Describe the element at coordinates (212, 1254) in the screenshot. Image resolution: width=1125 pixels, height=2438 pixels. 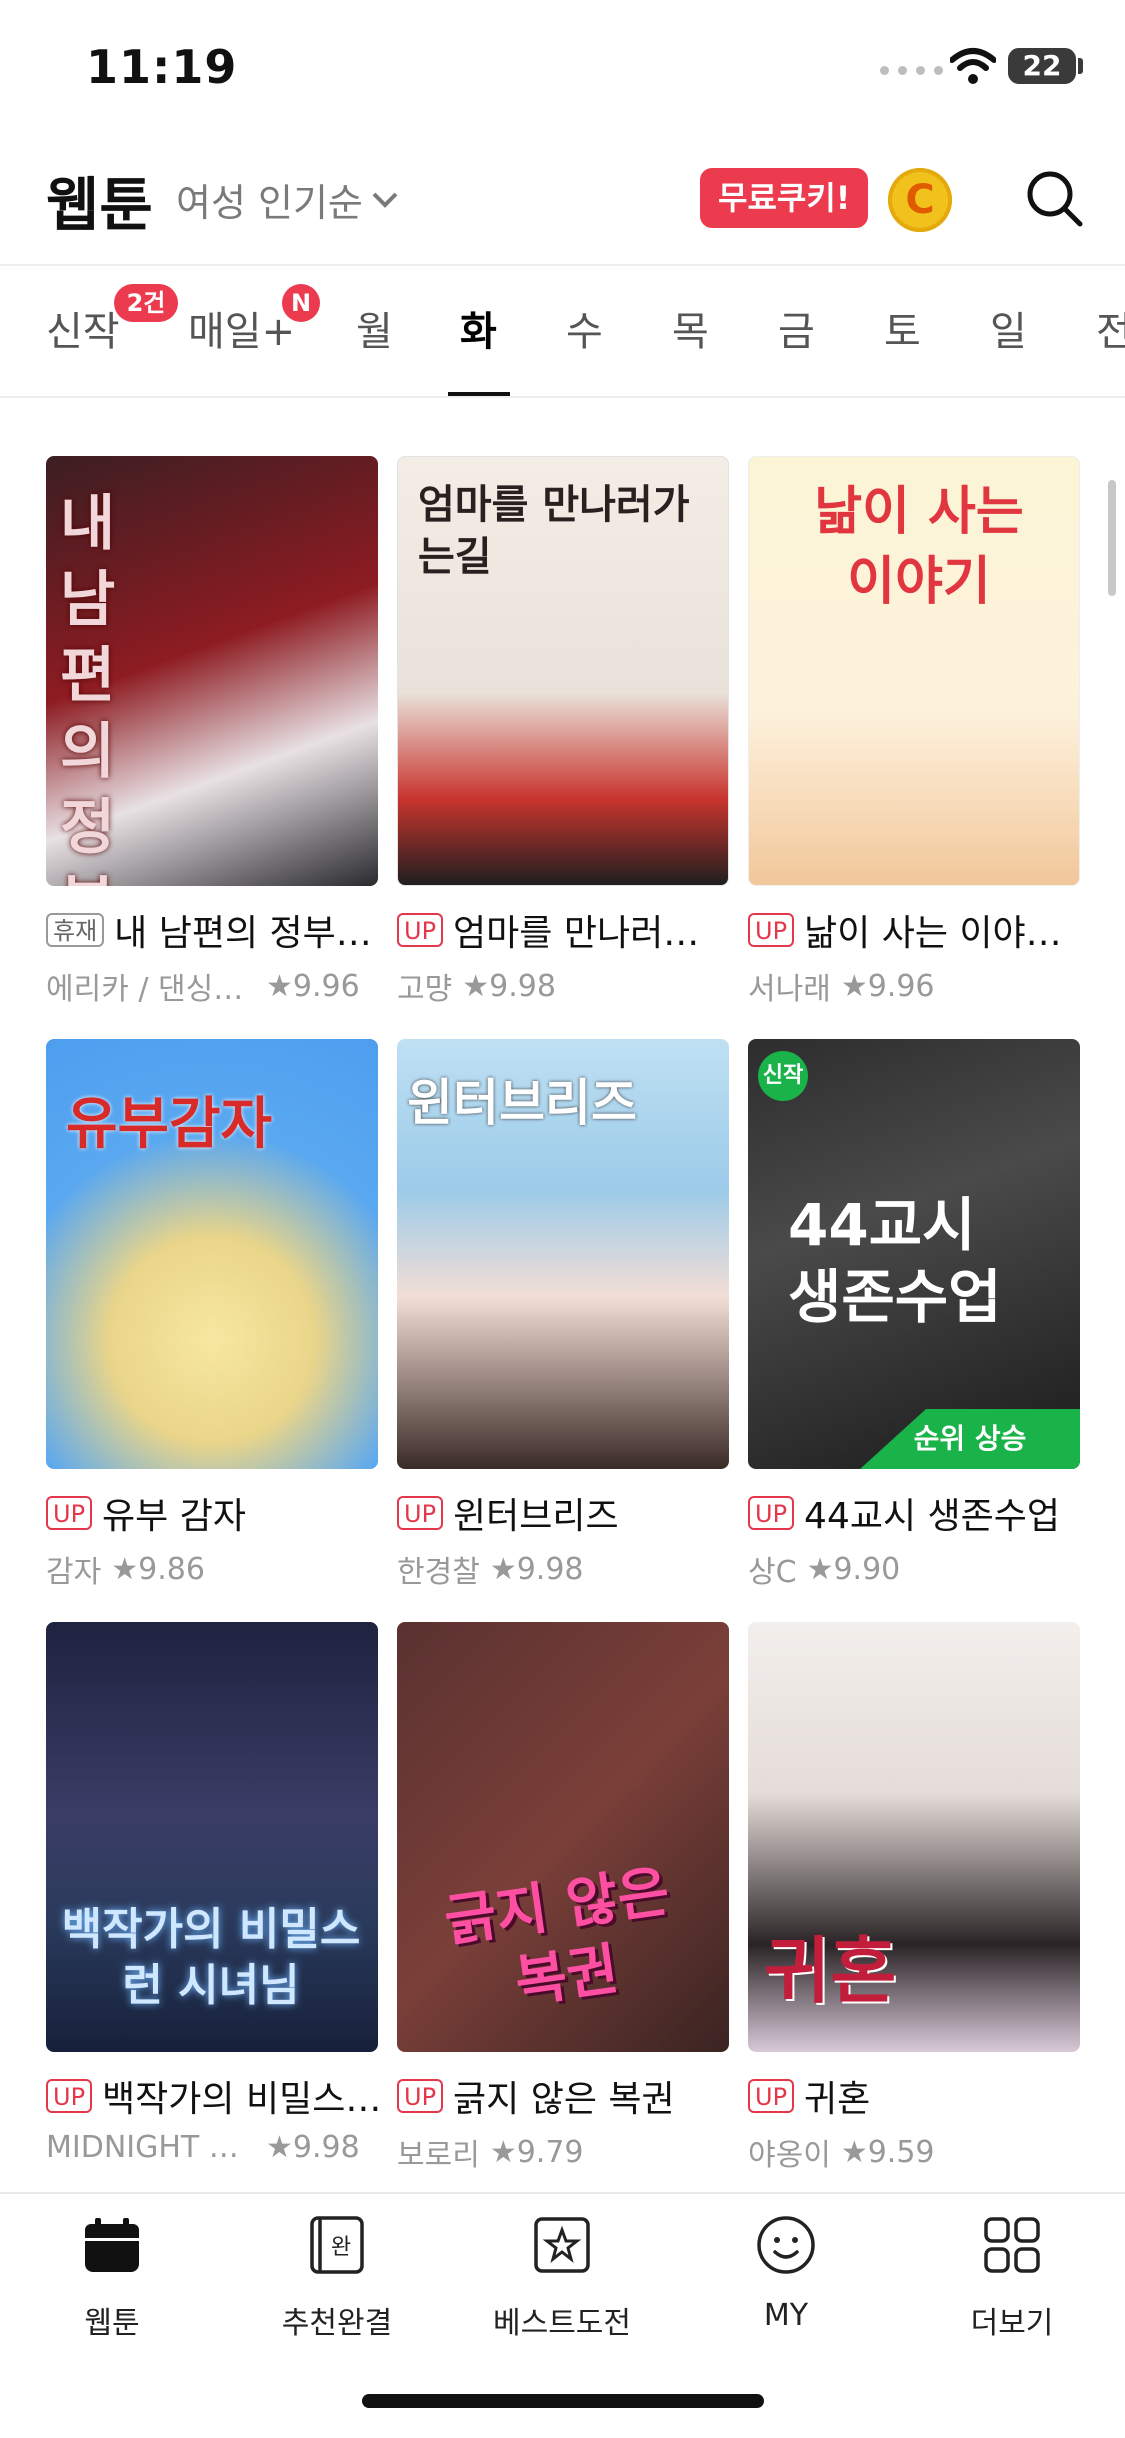
I see `webtoon-thumbnail: 유부감자` at that location.